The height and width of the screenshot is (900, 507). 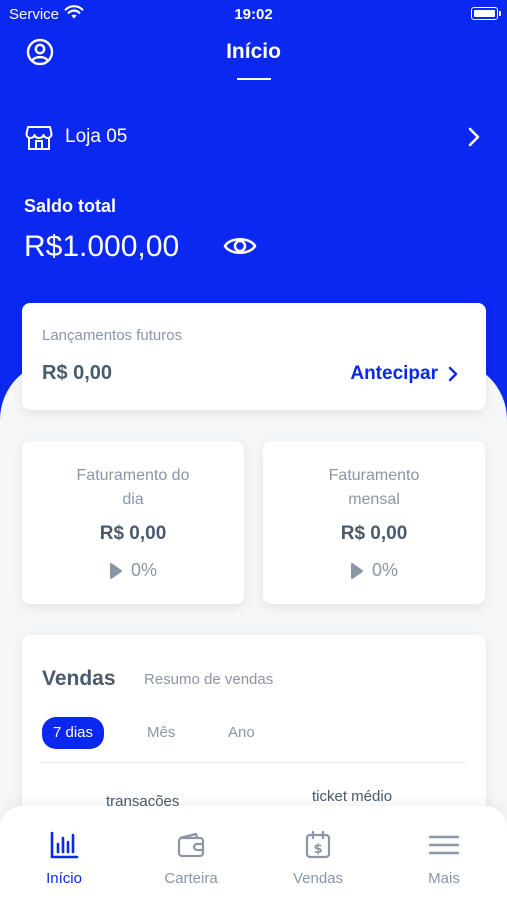 What do you see at coordinates (240, 246) in the screenshot?
I see `eye-icon` at bounding box center [240, 246].